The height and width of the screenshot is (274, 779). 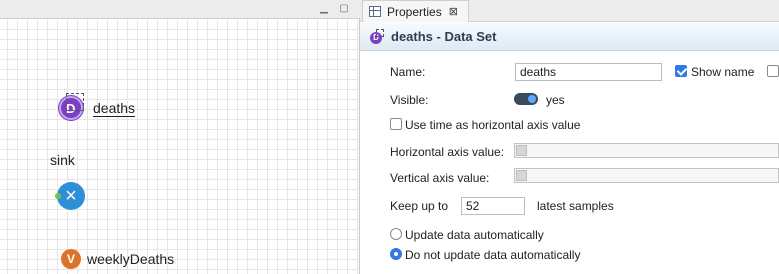 What do you see at coordinates (375, 11) in the screenshot?
I see `properties-table-icon` at bounding box center [375, 11].